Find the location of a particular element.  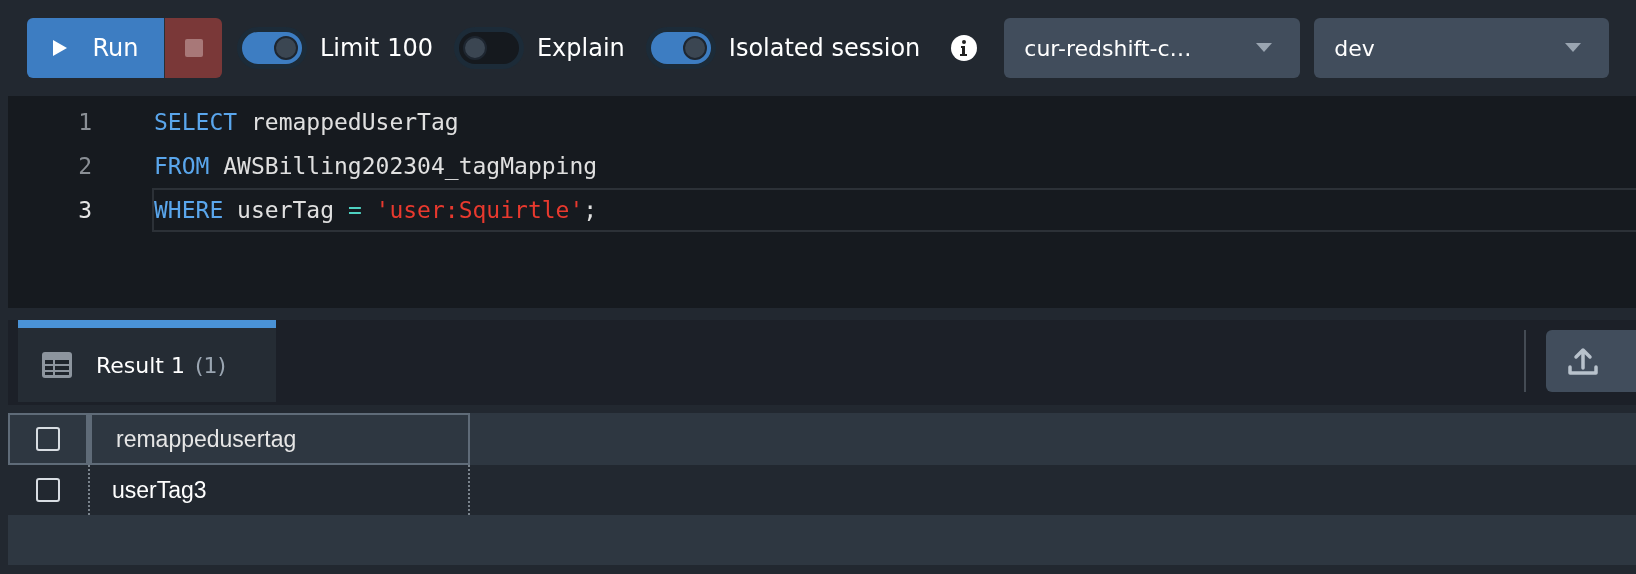

line-number: 2 is located at coordinates (84, 166).